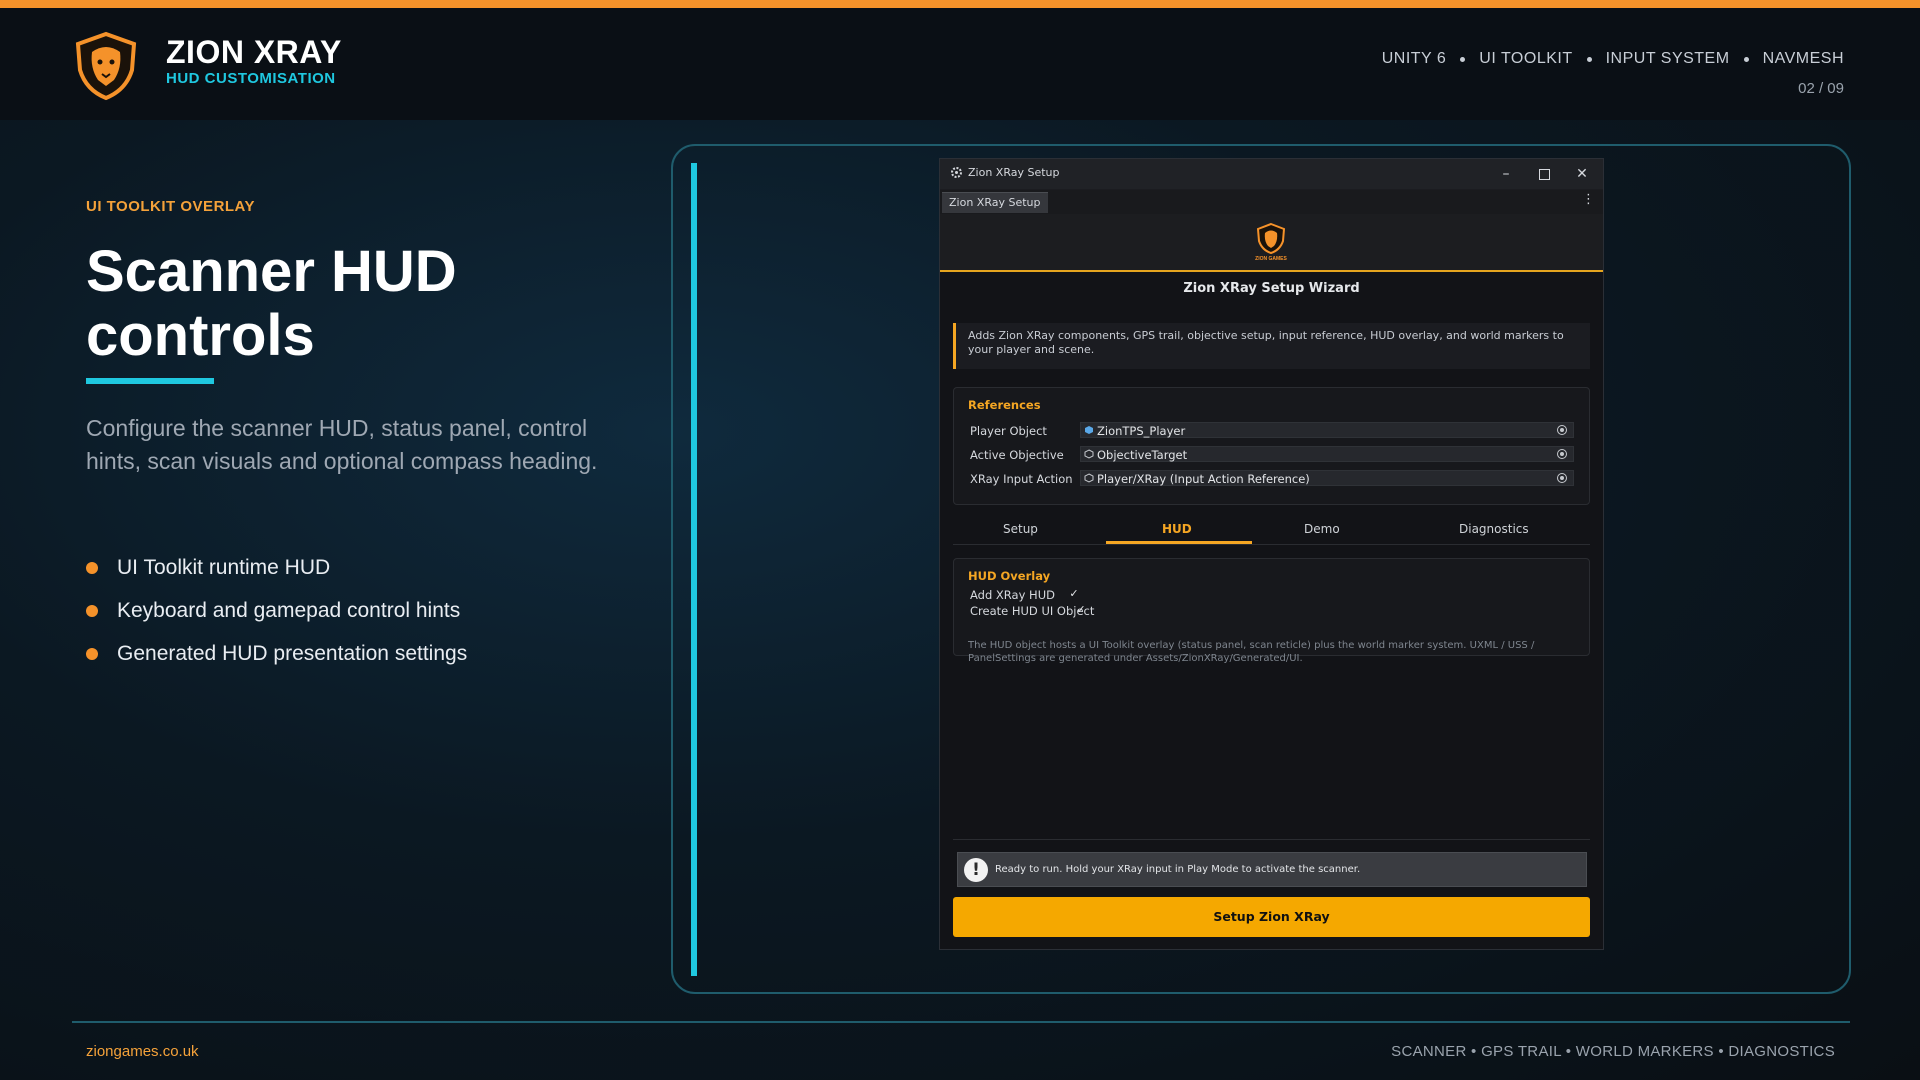 The image size is (1920, 1080). Describe the element at coordinates (1271, 259) in the screenshot. I see `logo-text: ZION GAMES` at that location.